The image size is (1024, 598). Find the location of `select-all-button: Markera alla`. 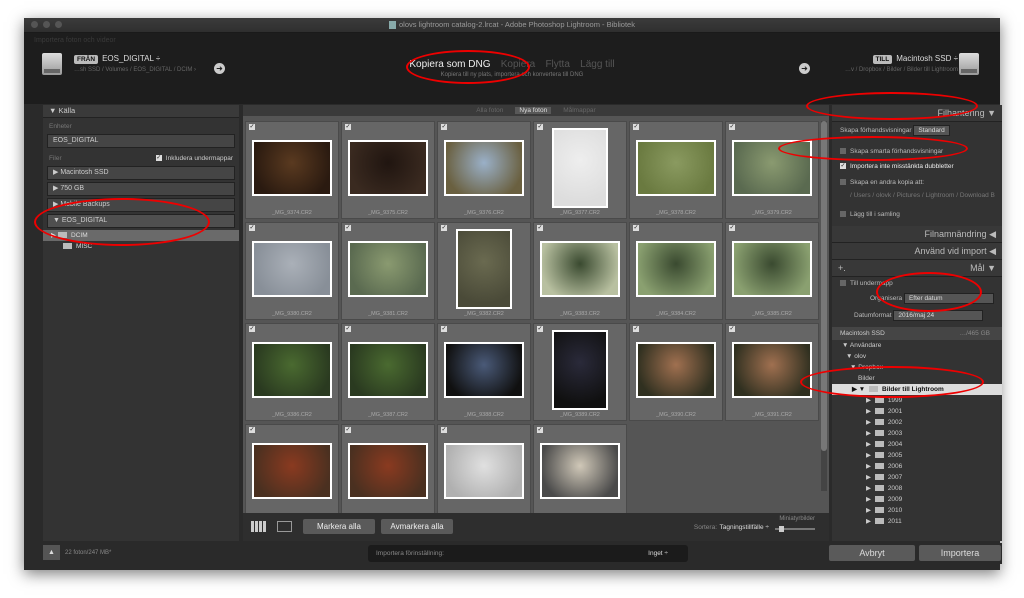

select-all-button: Markera alla is located at coordinates (339, 526).